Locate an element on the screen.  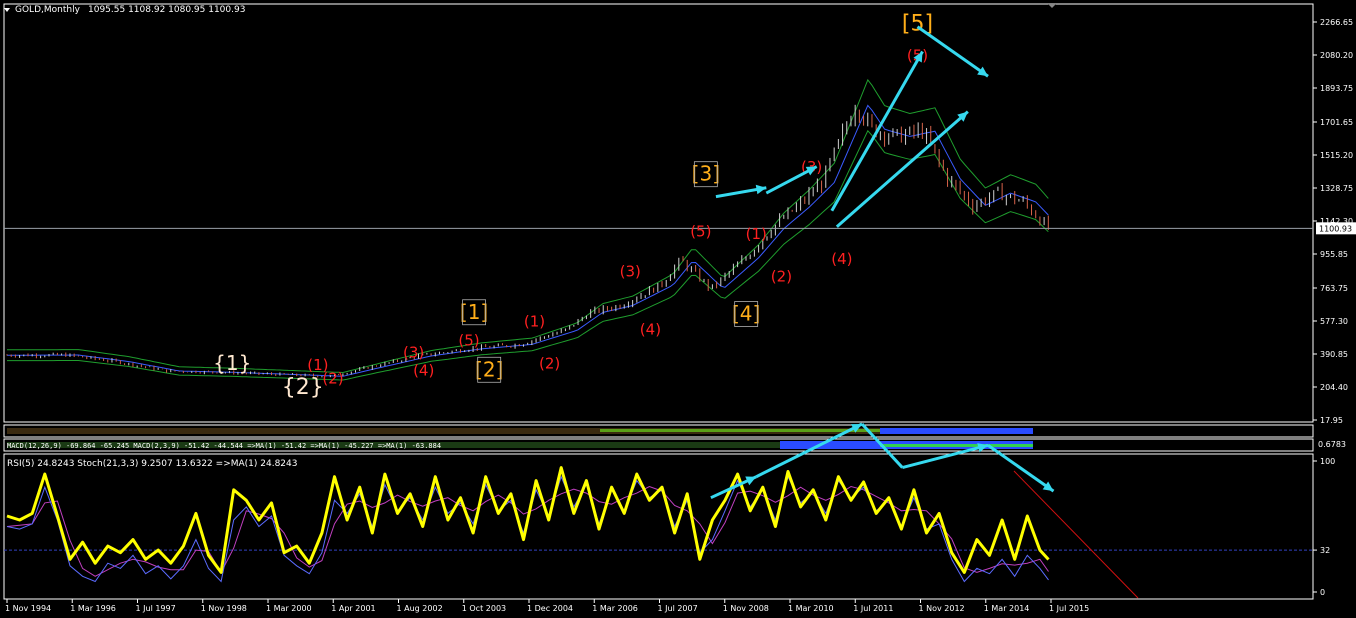
wave-label: [3] is located at coordinates (706, 174).